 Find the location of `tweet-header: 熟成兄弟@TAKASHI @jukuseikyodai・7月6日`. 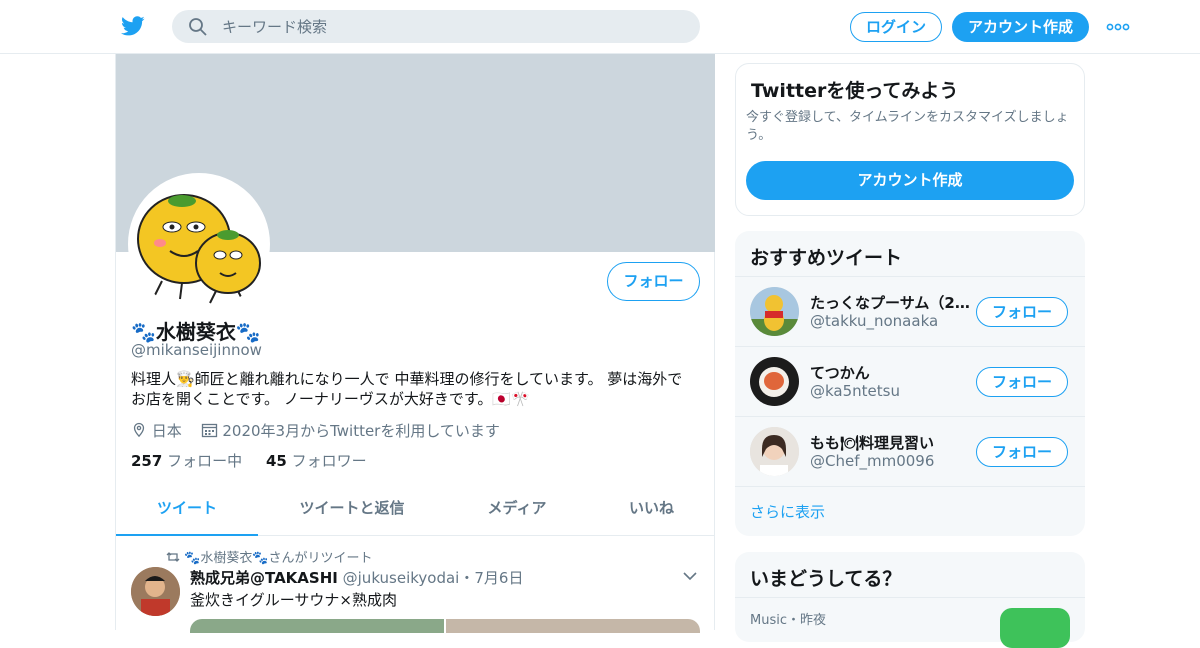

tweet-header: 熟成兄弟@TAKASHI @jukuseikyodai・7月6日 is located at coordinates (356, 577).